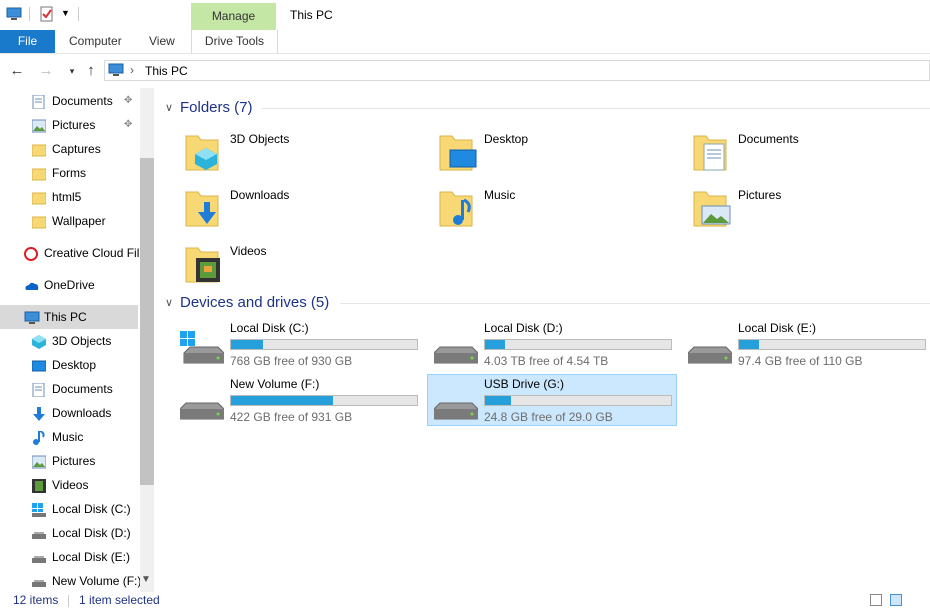 Image resolution: width=930 pixels, height=610 pixels. Describe the element at coordinates (74, 461) in the screenshot. I see `sidebar-item-label: Pictures` at that location.